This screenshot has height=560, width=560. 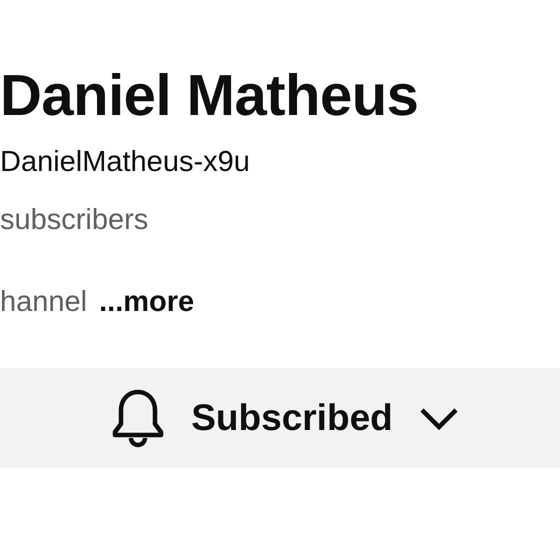 What do you see at coordinates (210, 96) in the screenshot?
I see `channel-name: Daniel Matheus` at bounding box center [210, 96].